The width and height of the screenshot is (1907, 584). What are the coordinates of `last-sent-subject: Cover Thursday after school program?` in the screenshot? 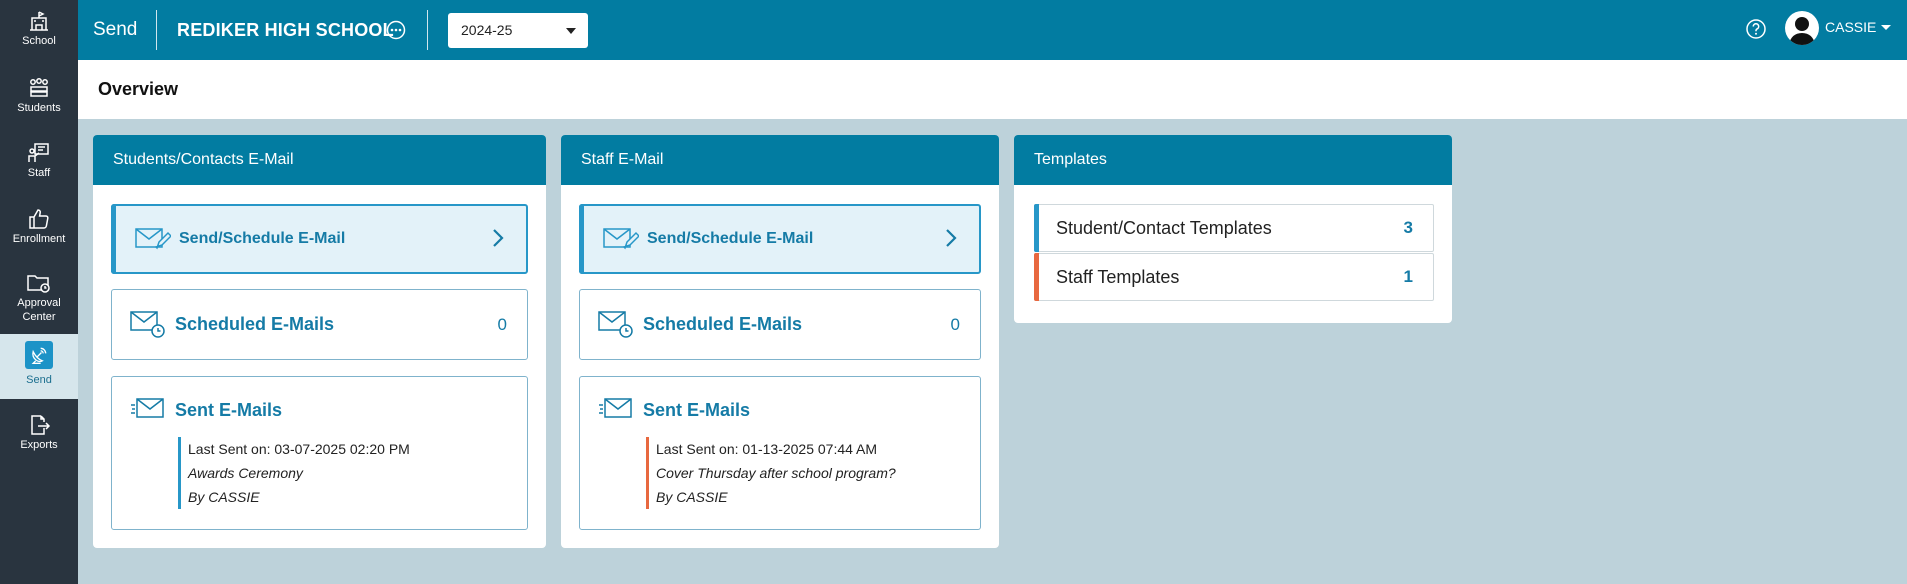 It's located at (776, 473).